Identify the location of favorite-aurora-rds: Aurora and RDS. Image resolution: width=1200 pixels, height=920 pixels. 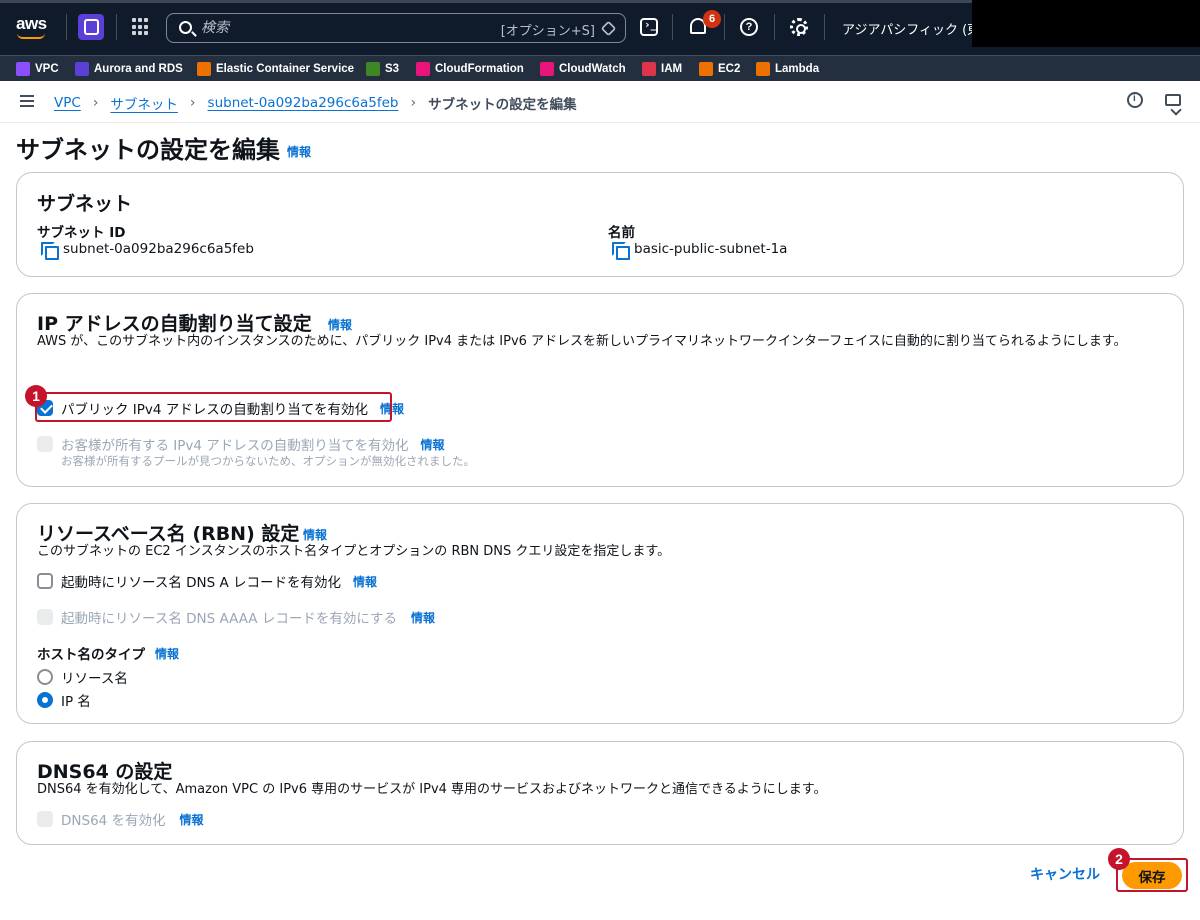
(129, 69).